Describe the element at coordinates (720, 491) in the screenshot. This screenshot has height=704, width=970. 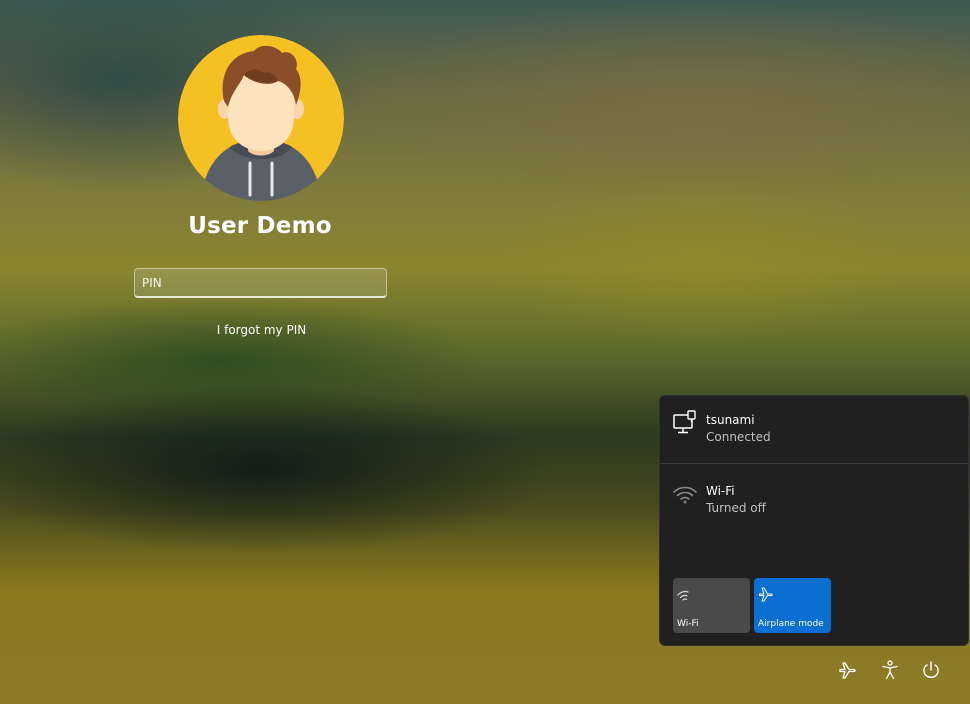
I see `network-name: Wi-Fi` at that location.